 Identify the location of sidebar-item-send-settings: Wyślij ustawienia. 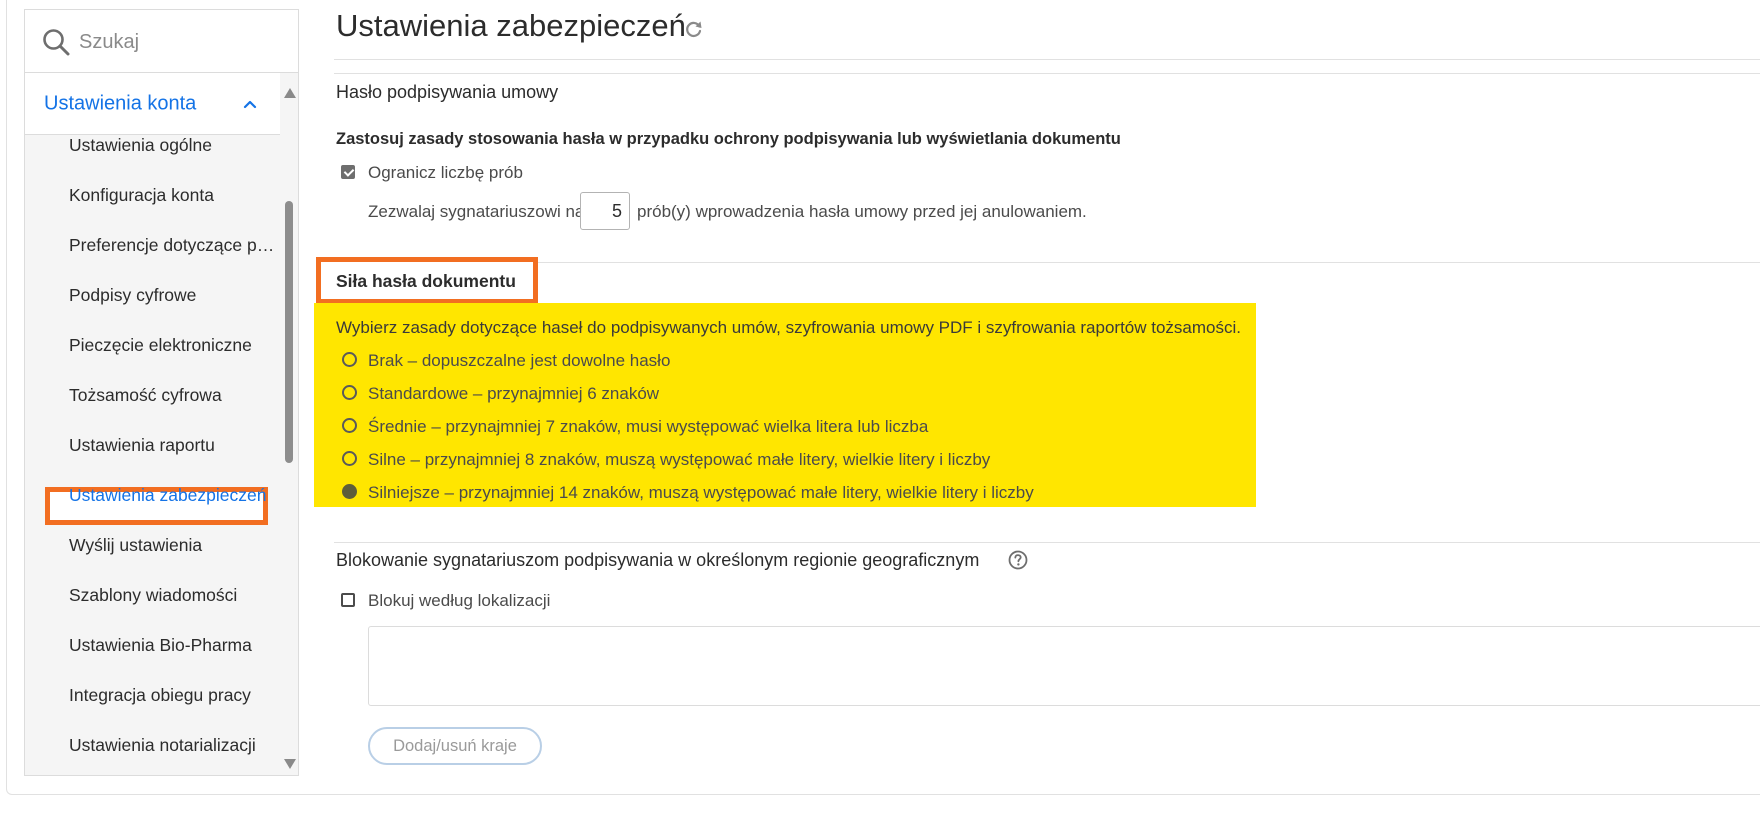
(174, 545).